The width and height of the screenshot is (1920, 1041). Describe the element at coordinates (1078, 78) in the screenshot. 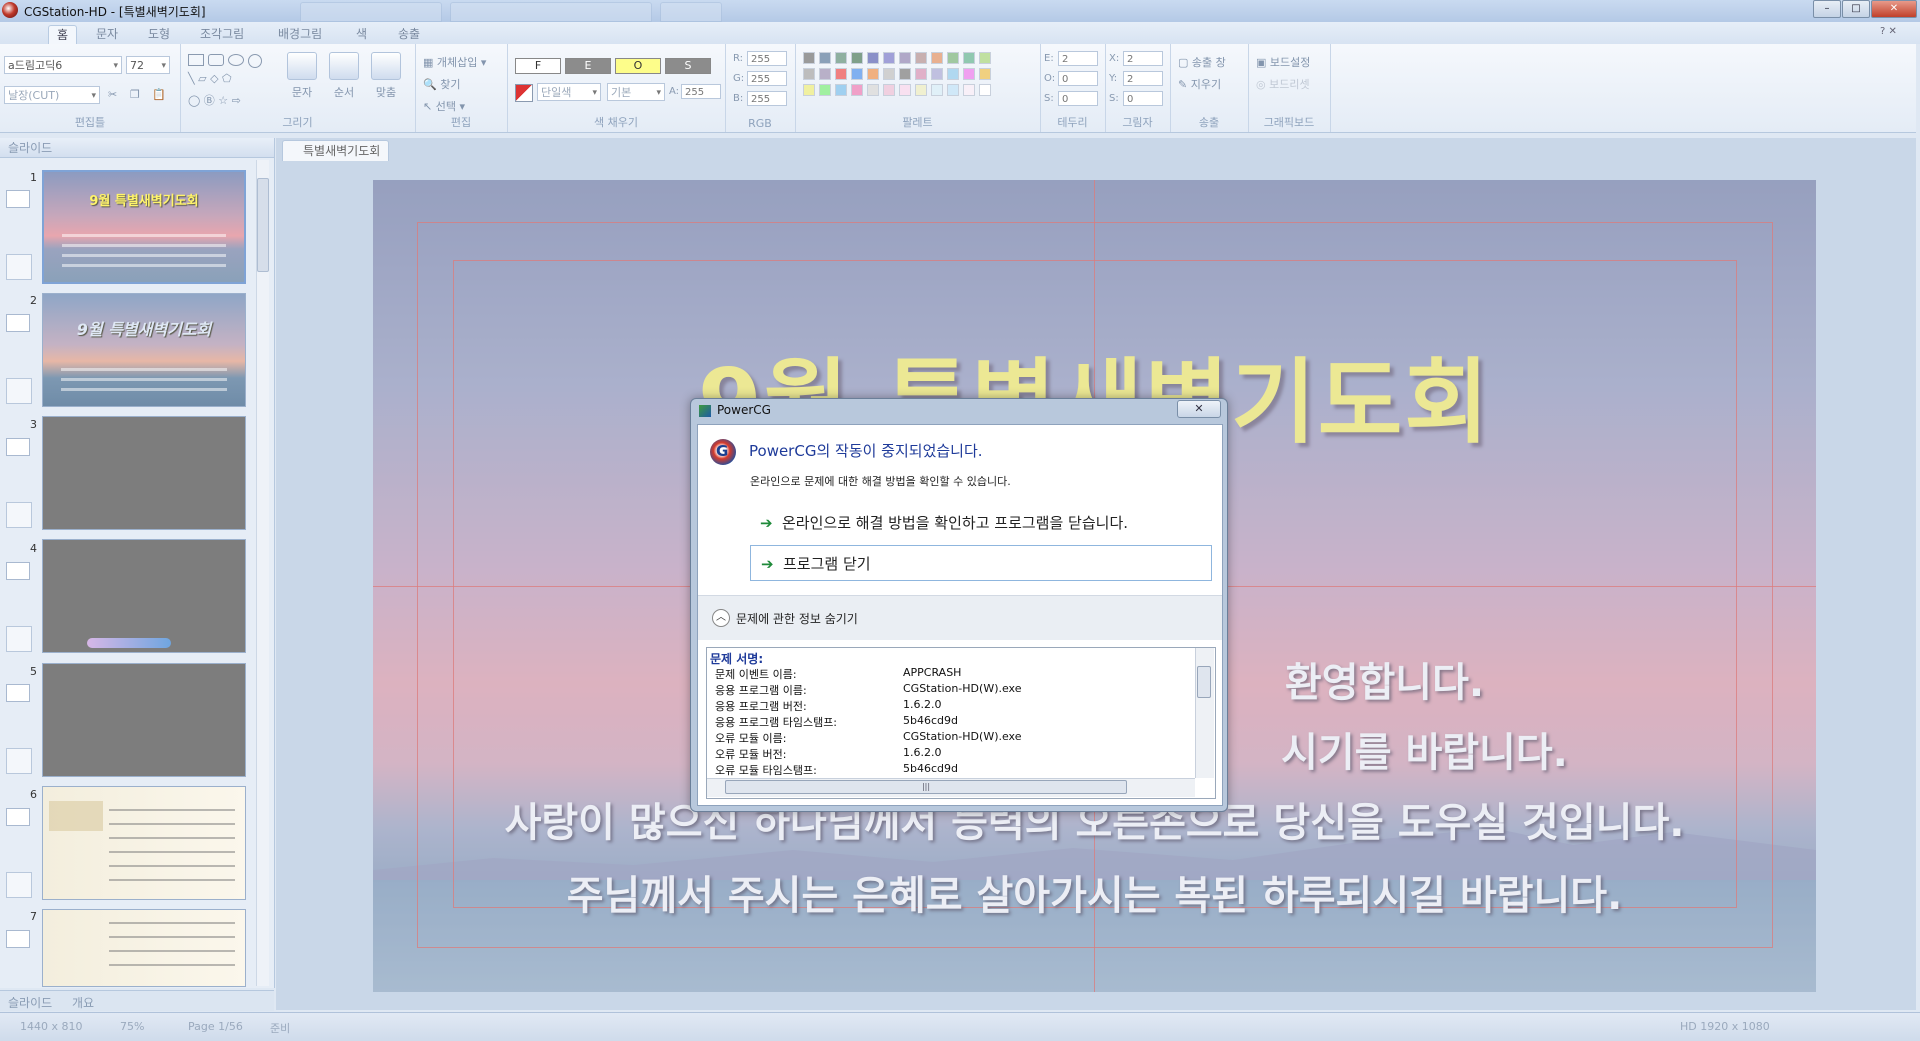

I see `border-o-spinner: 0` at that location.